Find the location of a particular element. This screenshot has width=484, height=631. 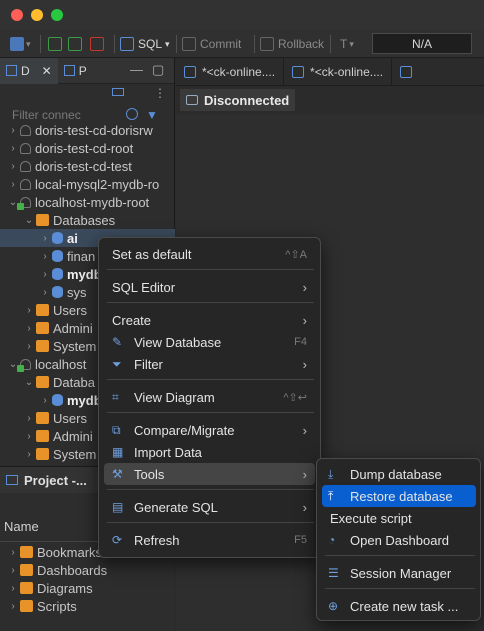

menu-item-view-diagram: ⌗ View Diagram ^⇧↩ is located at coordinates (209, 397).